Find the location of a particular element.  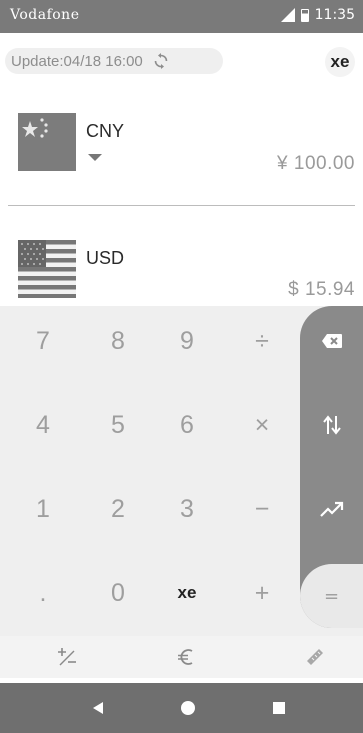

usa-flag-icon is located at coordinates (47, 269).